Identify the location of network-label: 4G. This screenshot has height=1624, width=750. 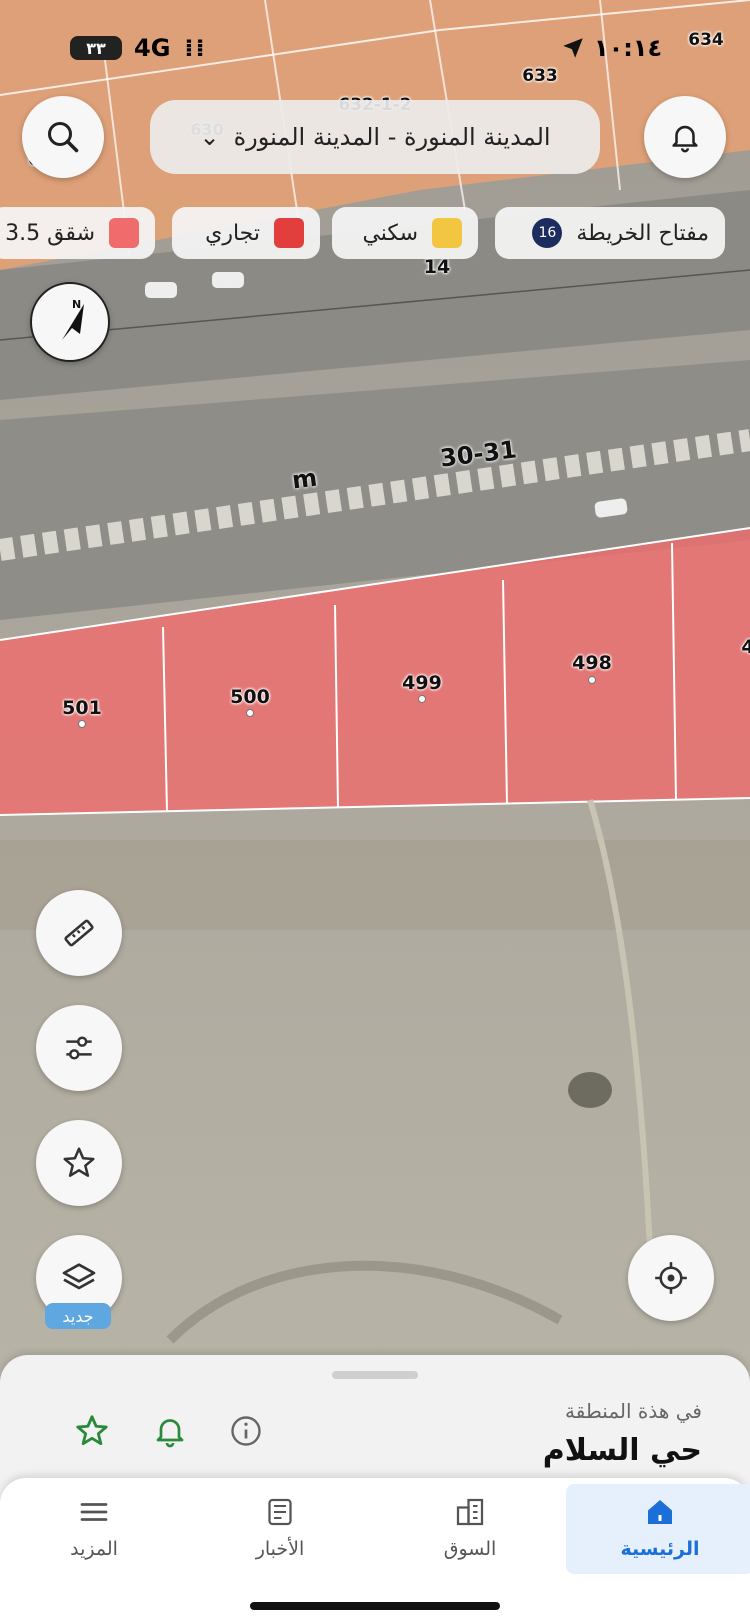
(152, 48).